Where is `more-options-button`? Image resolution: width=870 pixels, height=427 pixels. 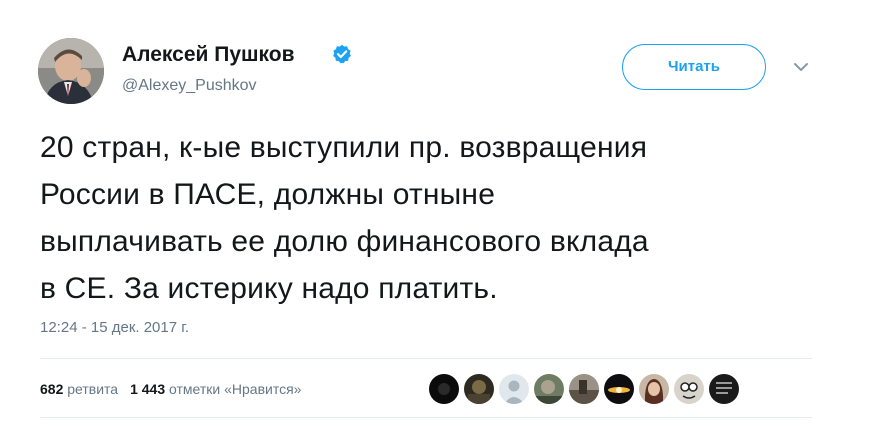 more-options-button is located at coordinates (801, 67).